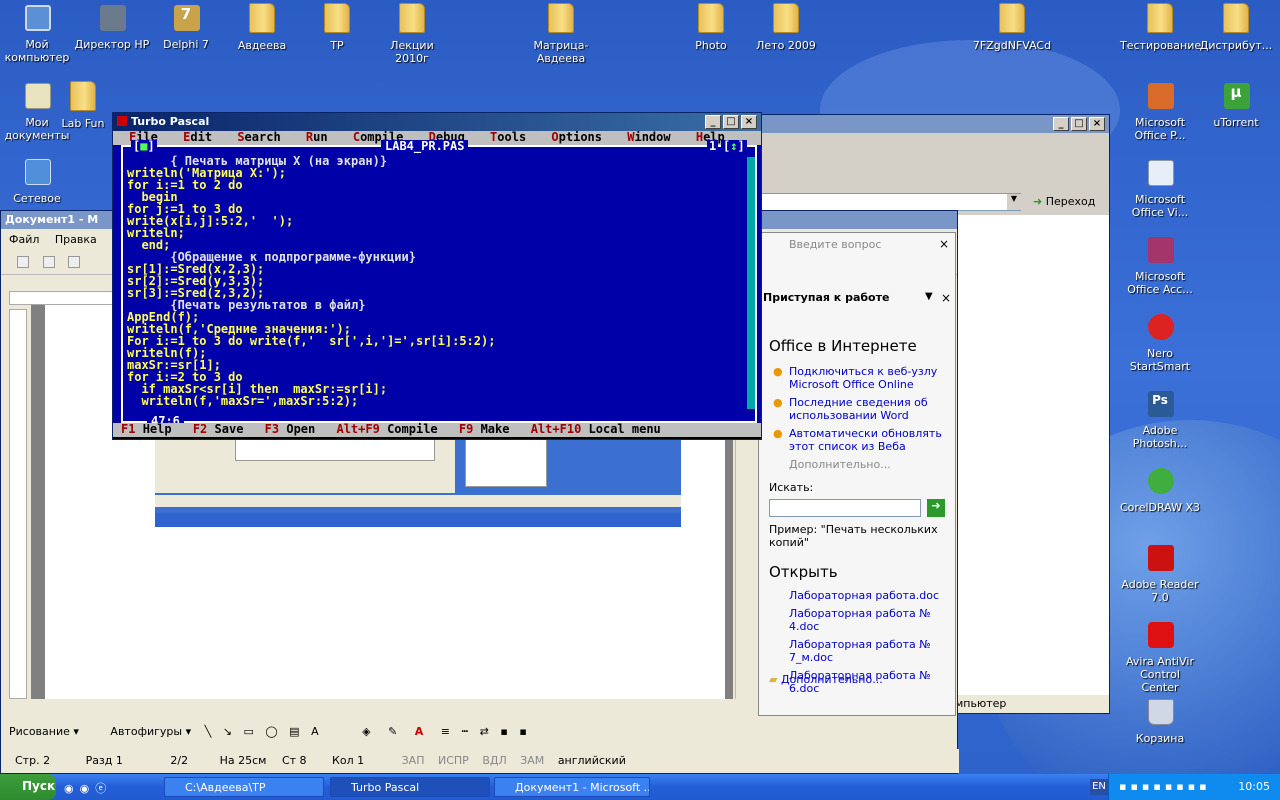 The width and height of the screenshot is (1280, 800). Describe the element at coordinates (337, 27) in the screenshot. I see `desktop-icon-folder-tp: TP` at that location.